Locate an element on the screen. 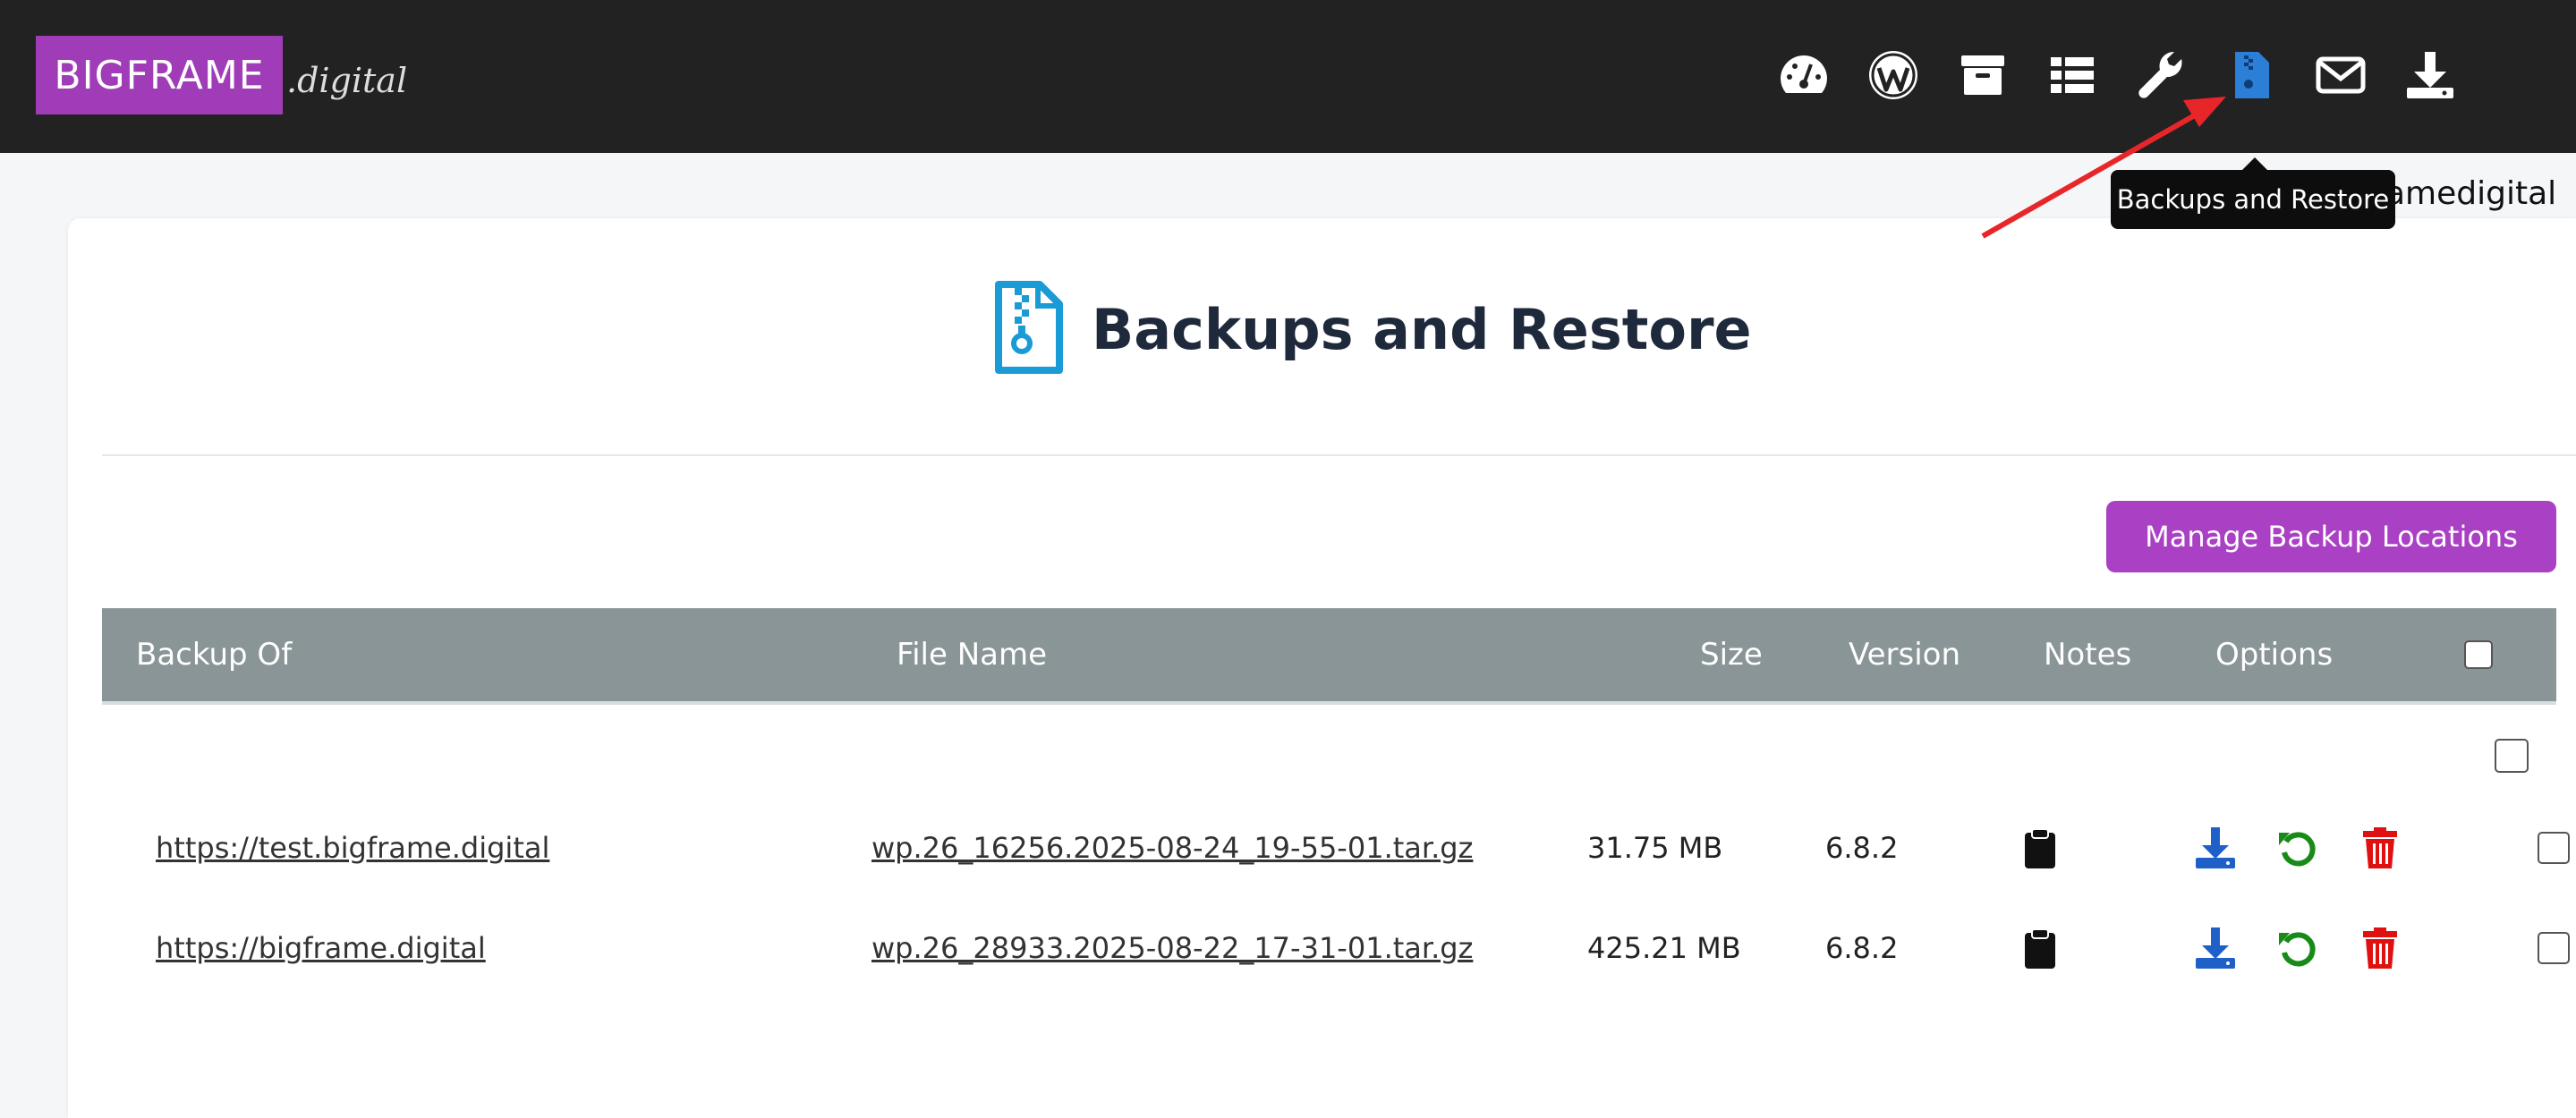  col-backup-of: Backup Of is located at coordinates (214, 654).